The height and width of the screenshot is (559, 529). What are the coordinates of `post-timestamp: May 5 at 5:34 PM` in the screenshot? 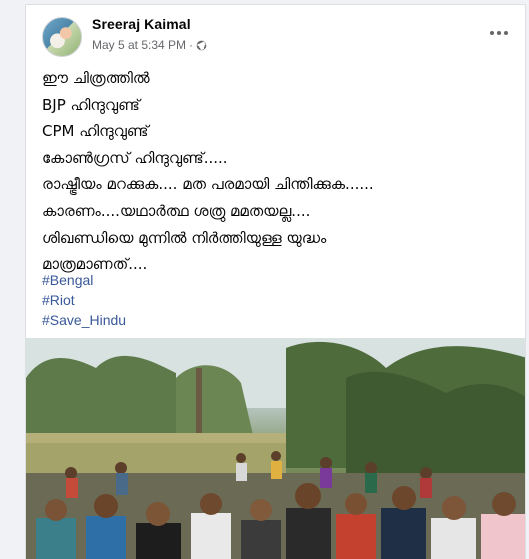 It's located at (139, 45).